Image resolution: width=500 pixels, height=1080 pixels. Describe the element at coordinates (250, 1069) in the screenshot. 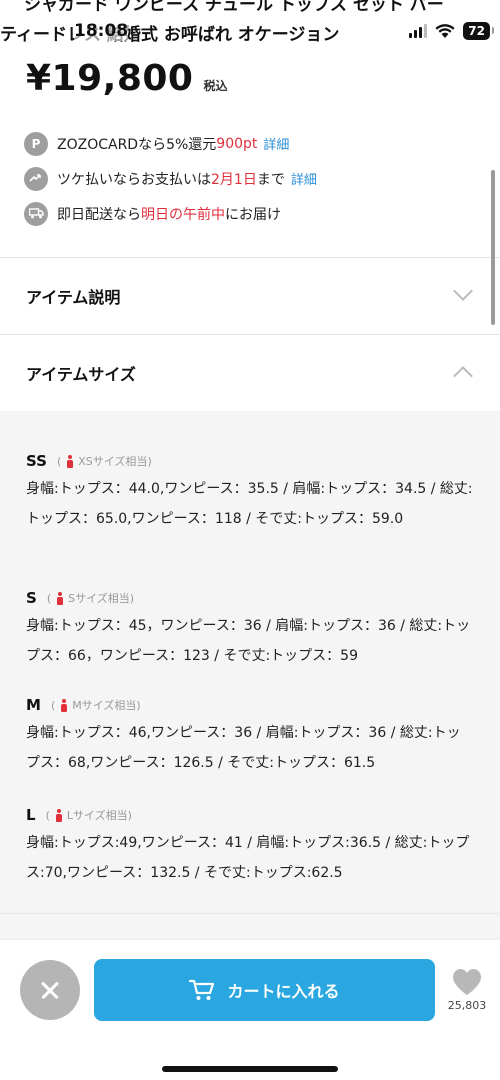

I see `home-indicator` at that location.